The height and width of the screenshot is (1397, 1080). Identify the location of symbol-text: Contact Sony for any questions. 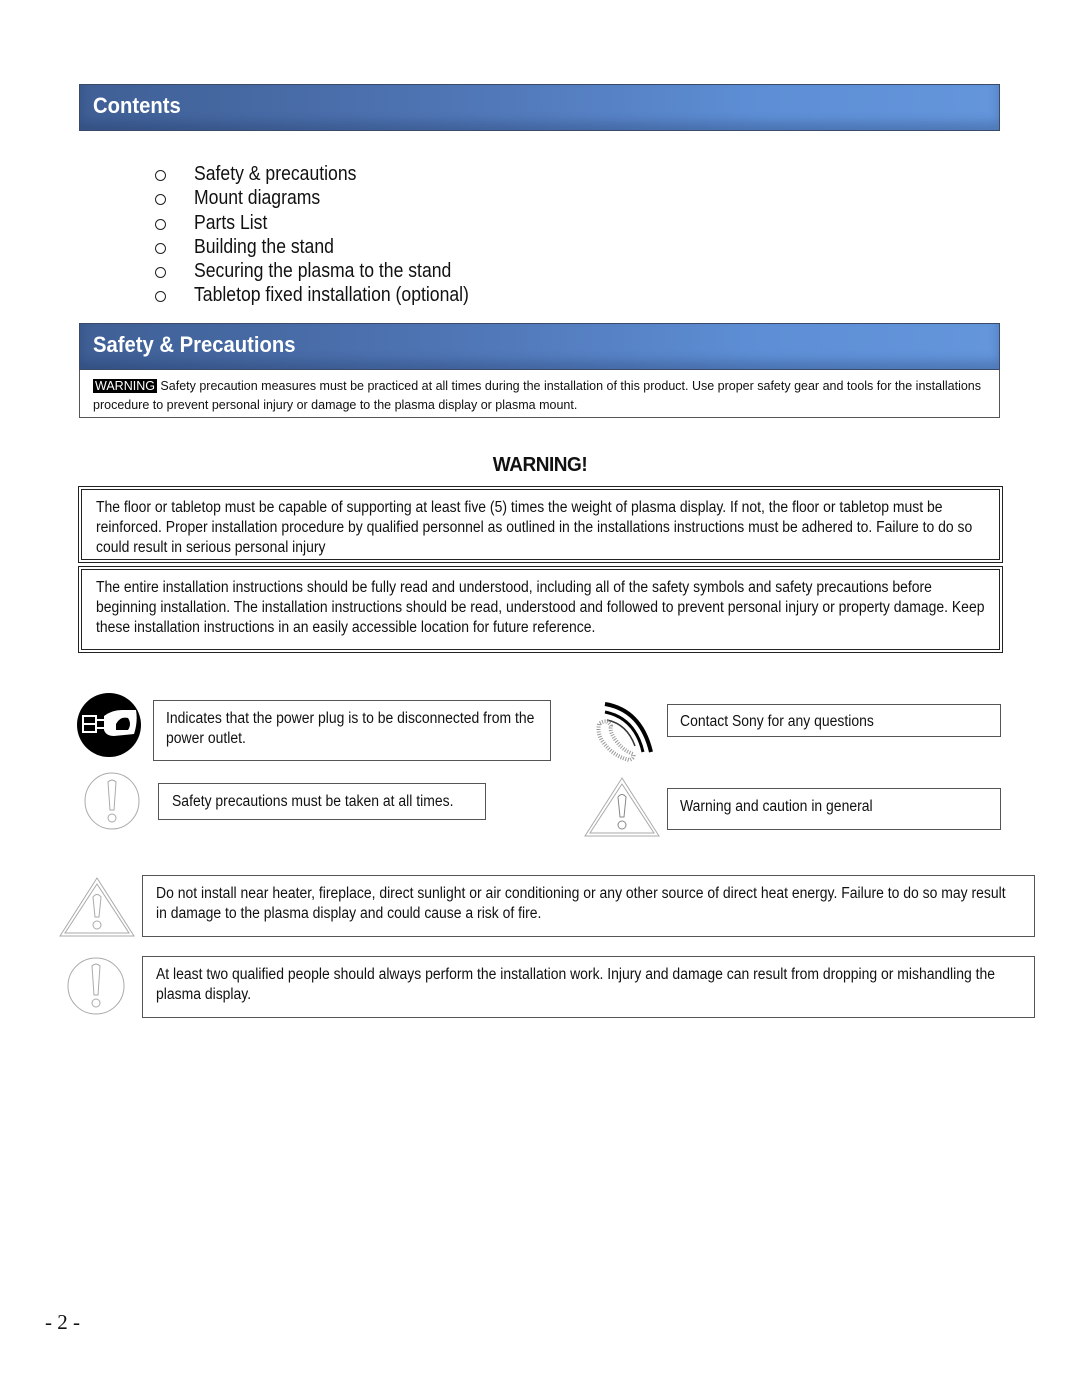
(777, 721).